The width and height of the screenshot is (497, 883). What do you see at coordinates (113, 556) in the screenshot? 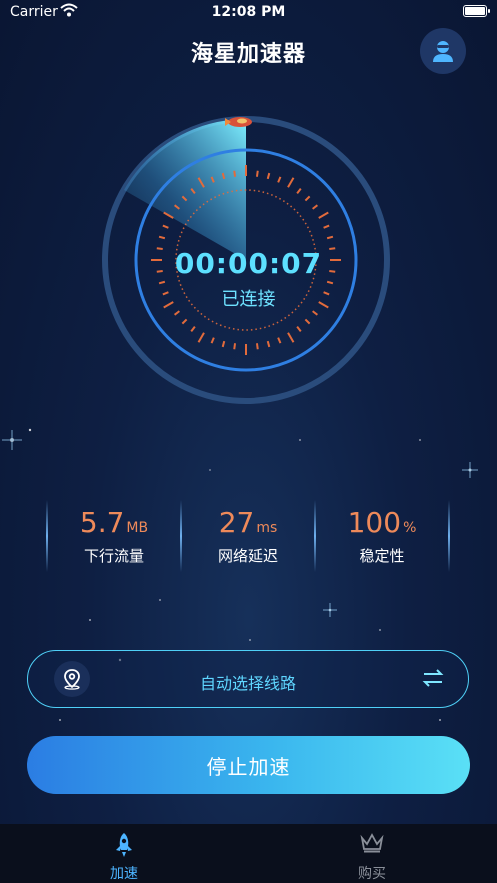
I see `stat-label: 下行流量` at bounding box center [113, 556].